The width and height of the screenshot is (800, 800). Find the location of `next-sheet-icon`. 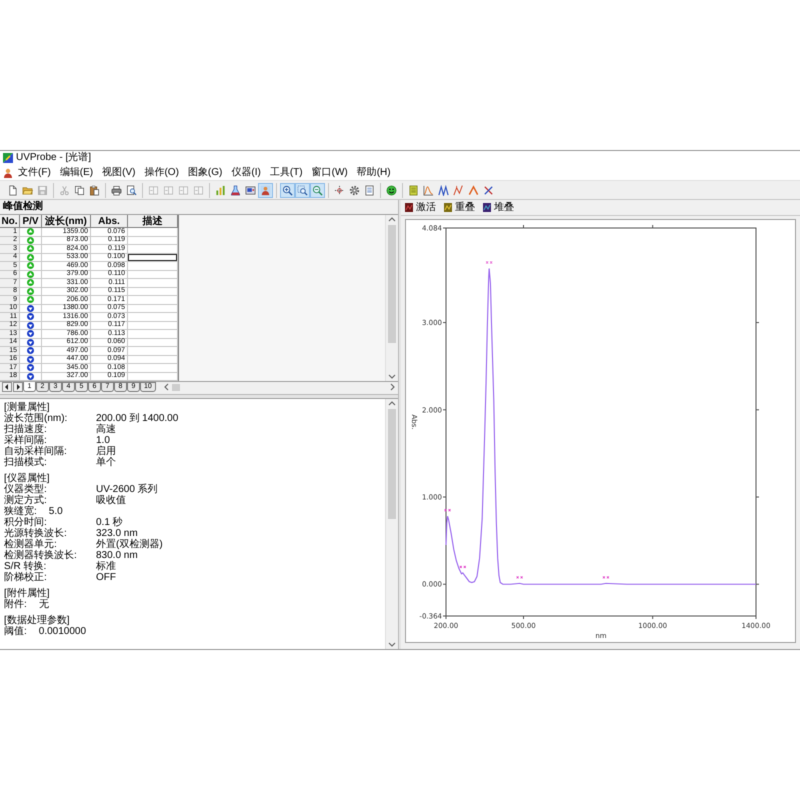

next-sheet-icon is located at coordinates (18, 387).